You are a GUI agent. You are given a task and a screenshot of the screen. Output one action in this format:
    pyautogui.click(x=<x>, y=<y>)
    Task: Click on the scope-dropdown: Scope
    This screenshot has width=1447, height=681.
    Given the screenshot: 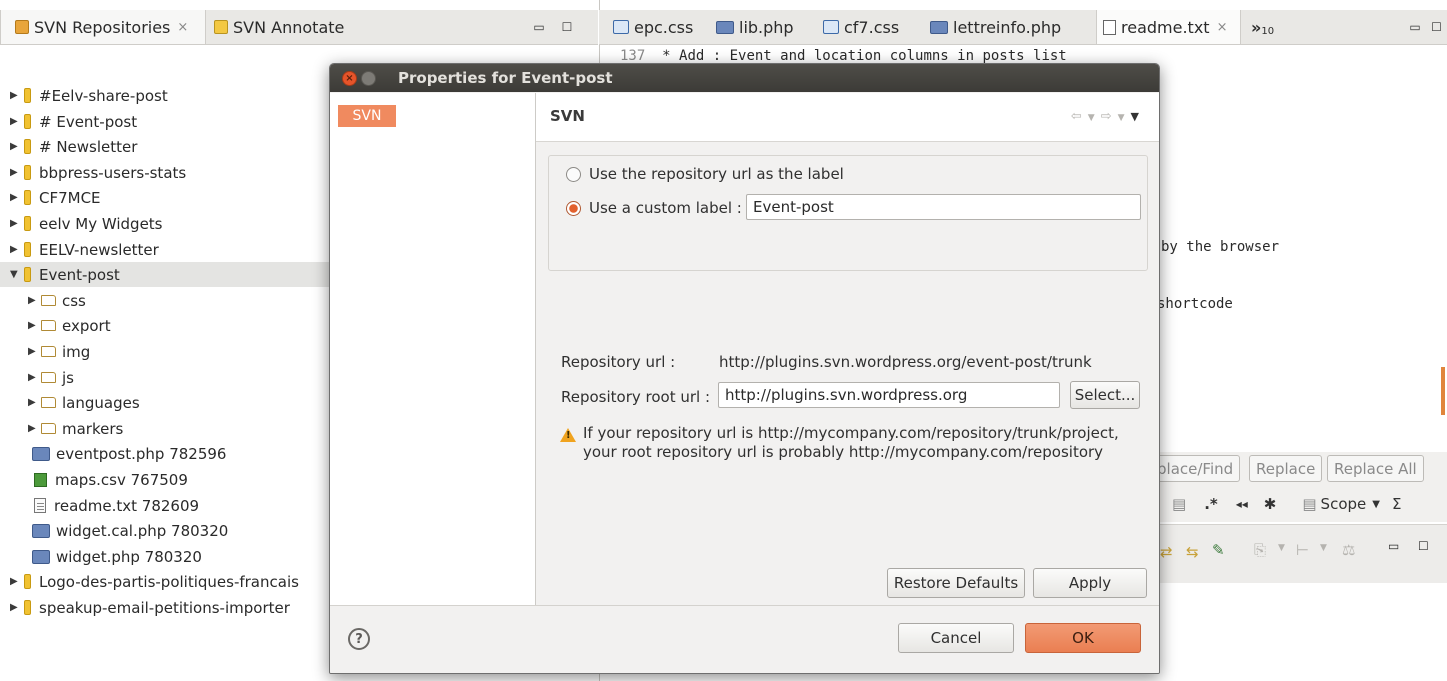 What is the action you would take?
    pyautogui.click(x=1344, y=504)
    